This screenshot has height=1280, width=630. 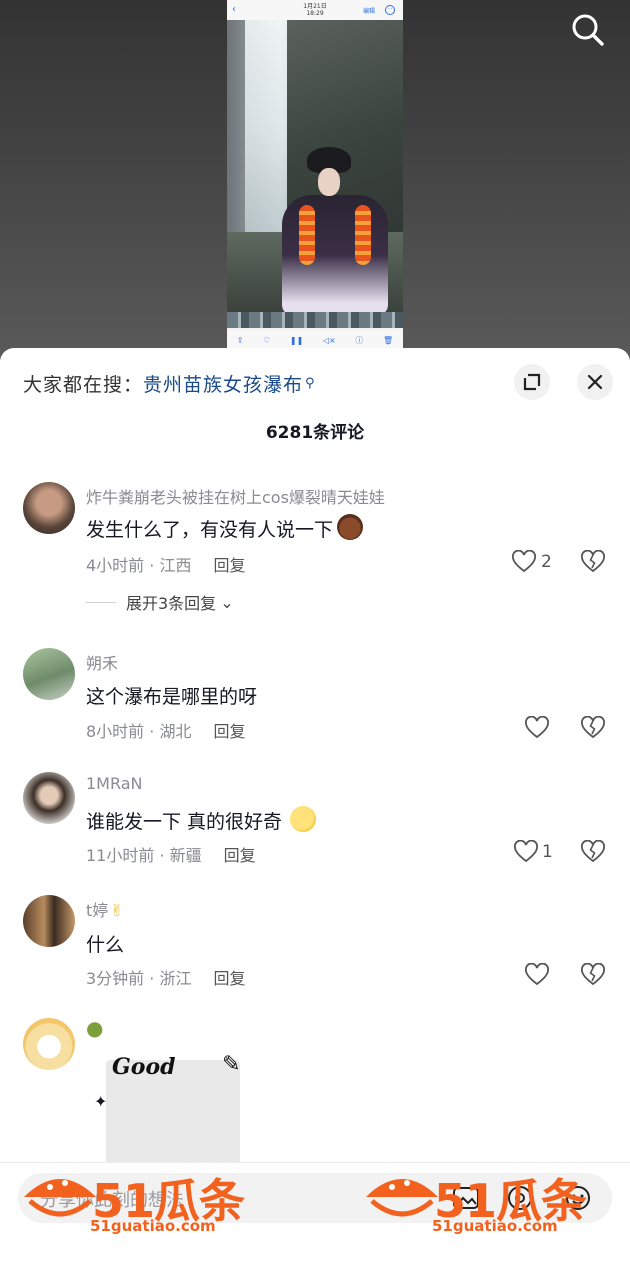 I want to click on comment-text: 这个瀑布是哪里的呀, so click(x=172, y=697).